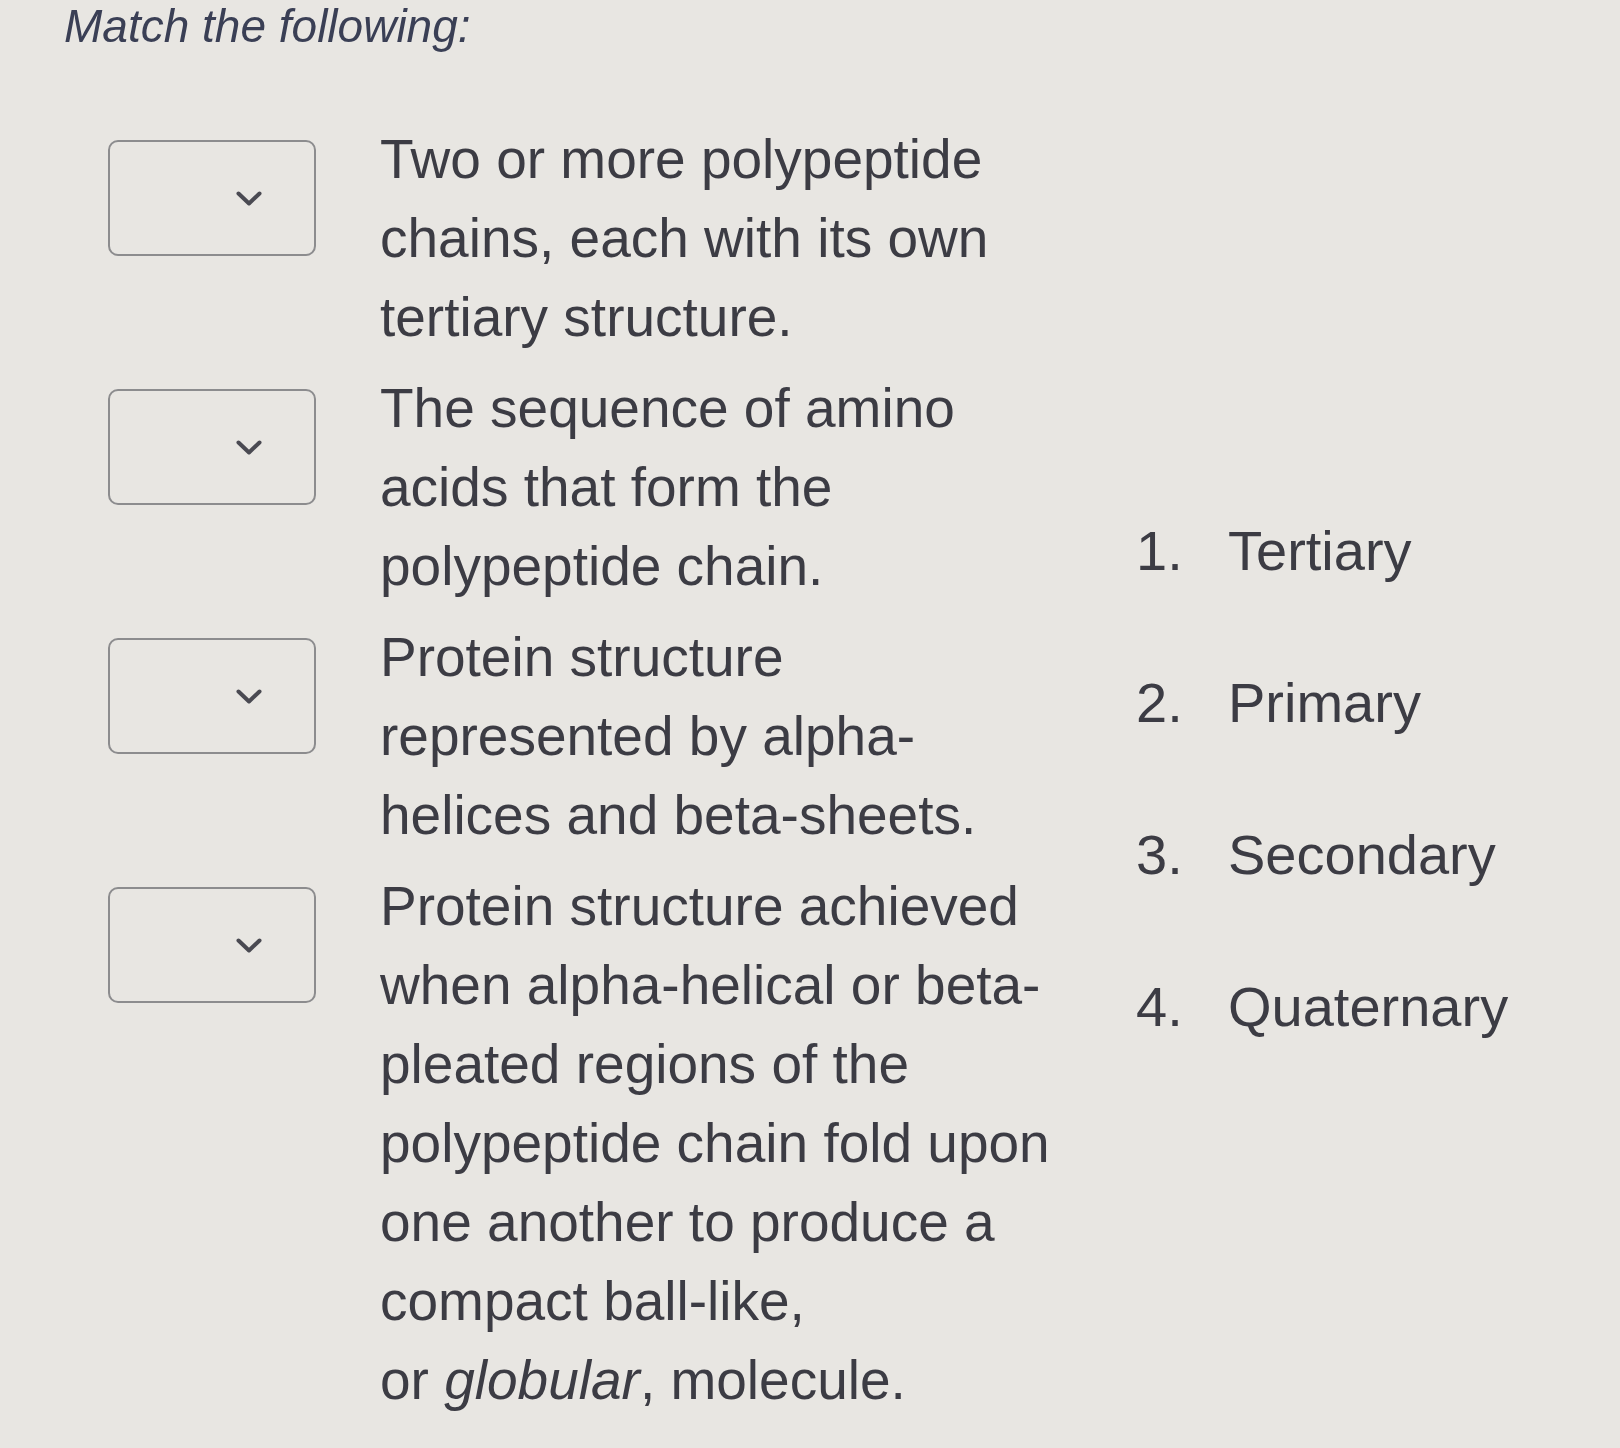 The width and height of the screenshot is (1620, 1448). Describe the element at coordinates (1320, 552) in the screenshot. I see `option-label: Tertiary` at that location.